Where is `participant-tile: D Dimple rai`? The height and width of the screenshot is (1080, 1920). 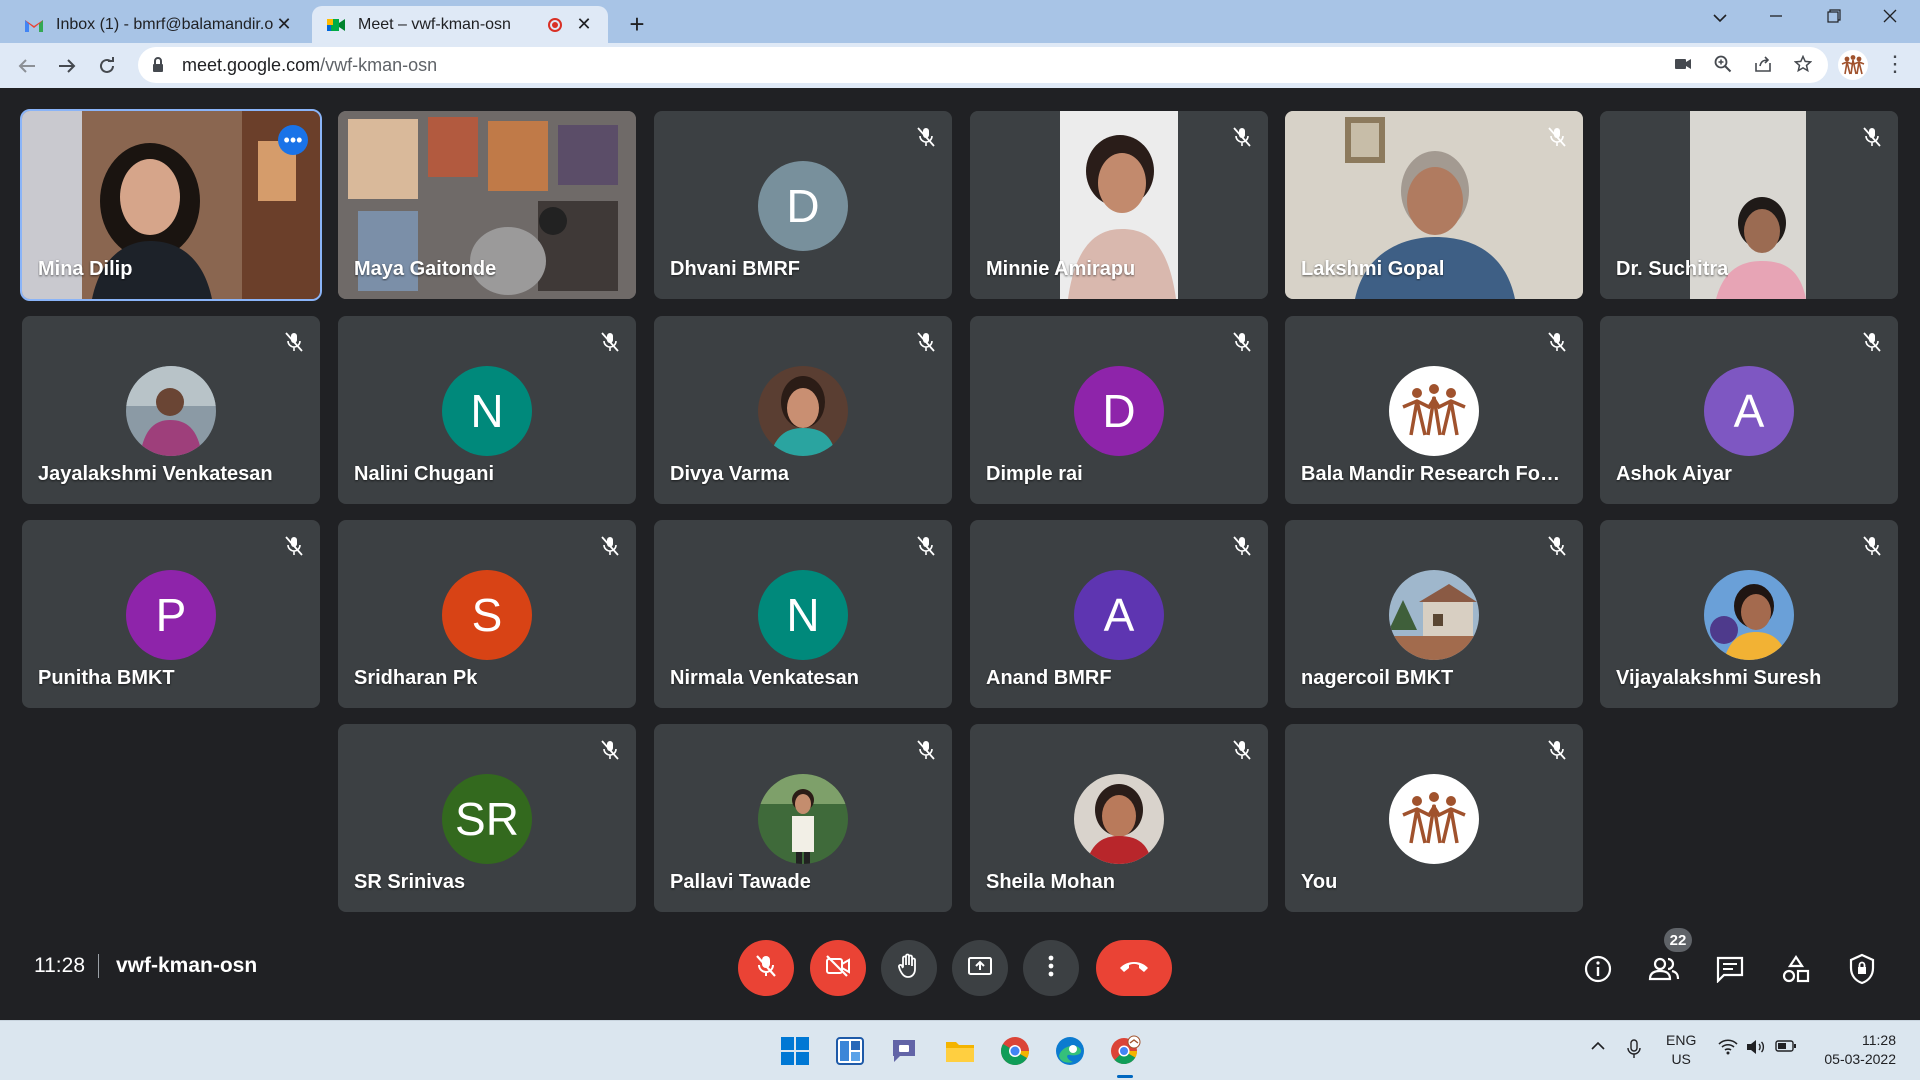
participant-tile: D Dimple rai is located at coordinates (1119, 410).